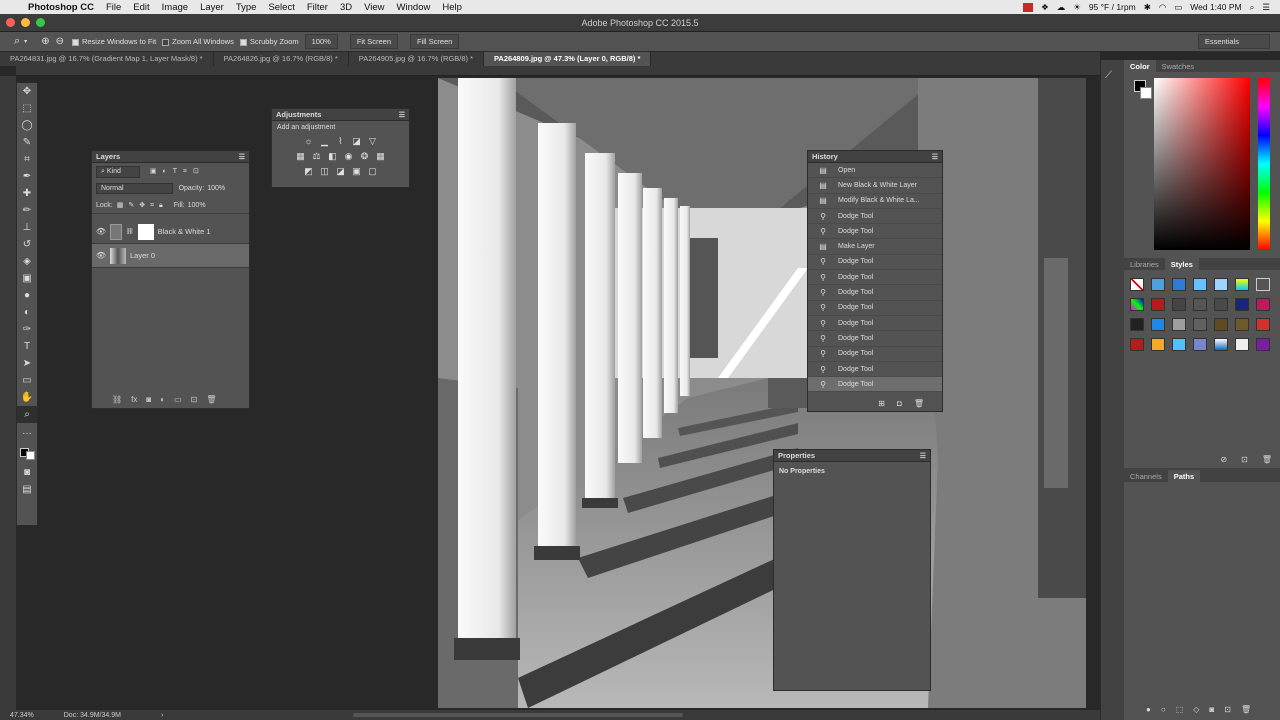 This screenshot has width=1280, height=720. I want to click on delete-style-icon: 🗑︎, so click(1267, 459).